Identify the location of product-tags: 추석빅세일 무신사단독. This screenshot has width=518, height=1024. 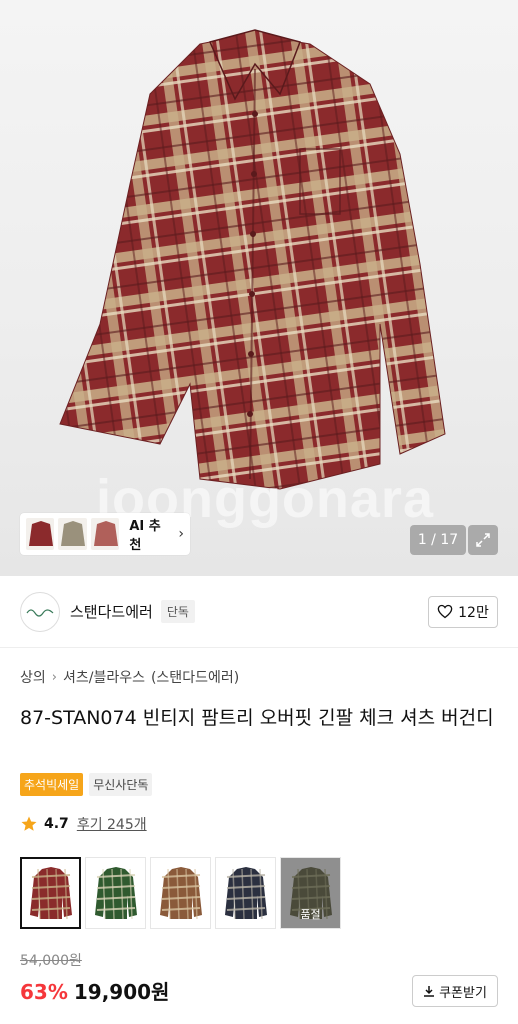
(86, 784).